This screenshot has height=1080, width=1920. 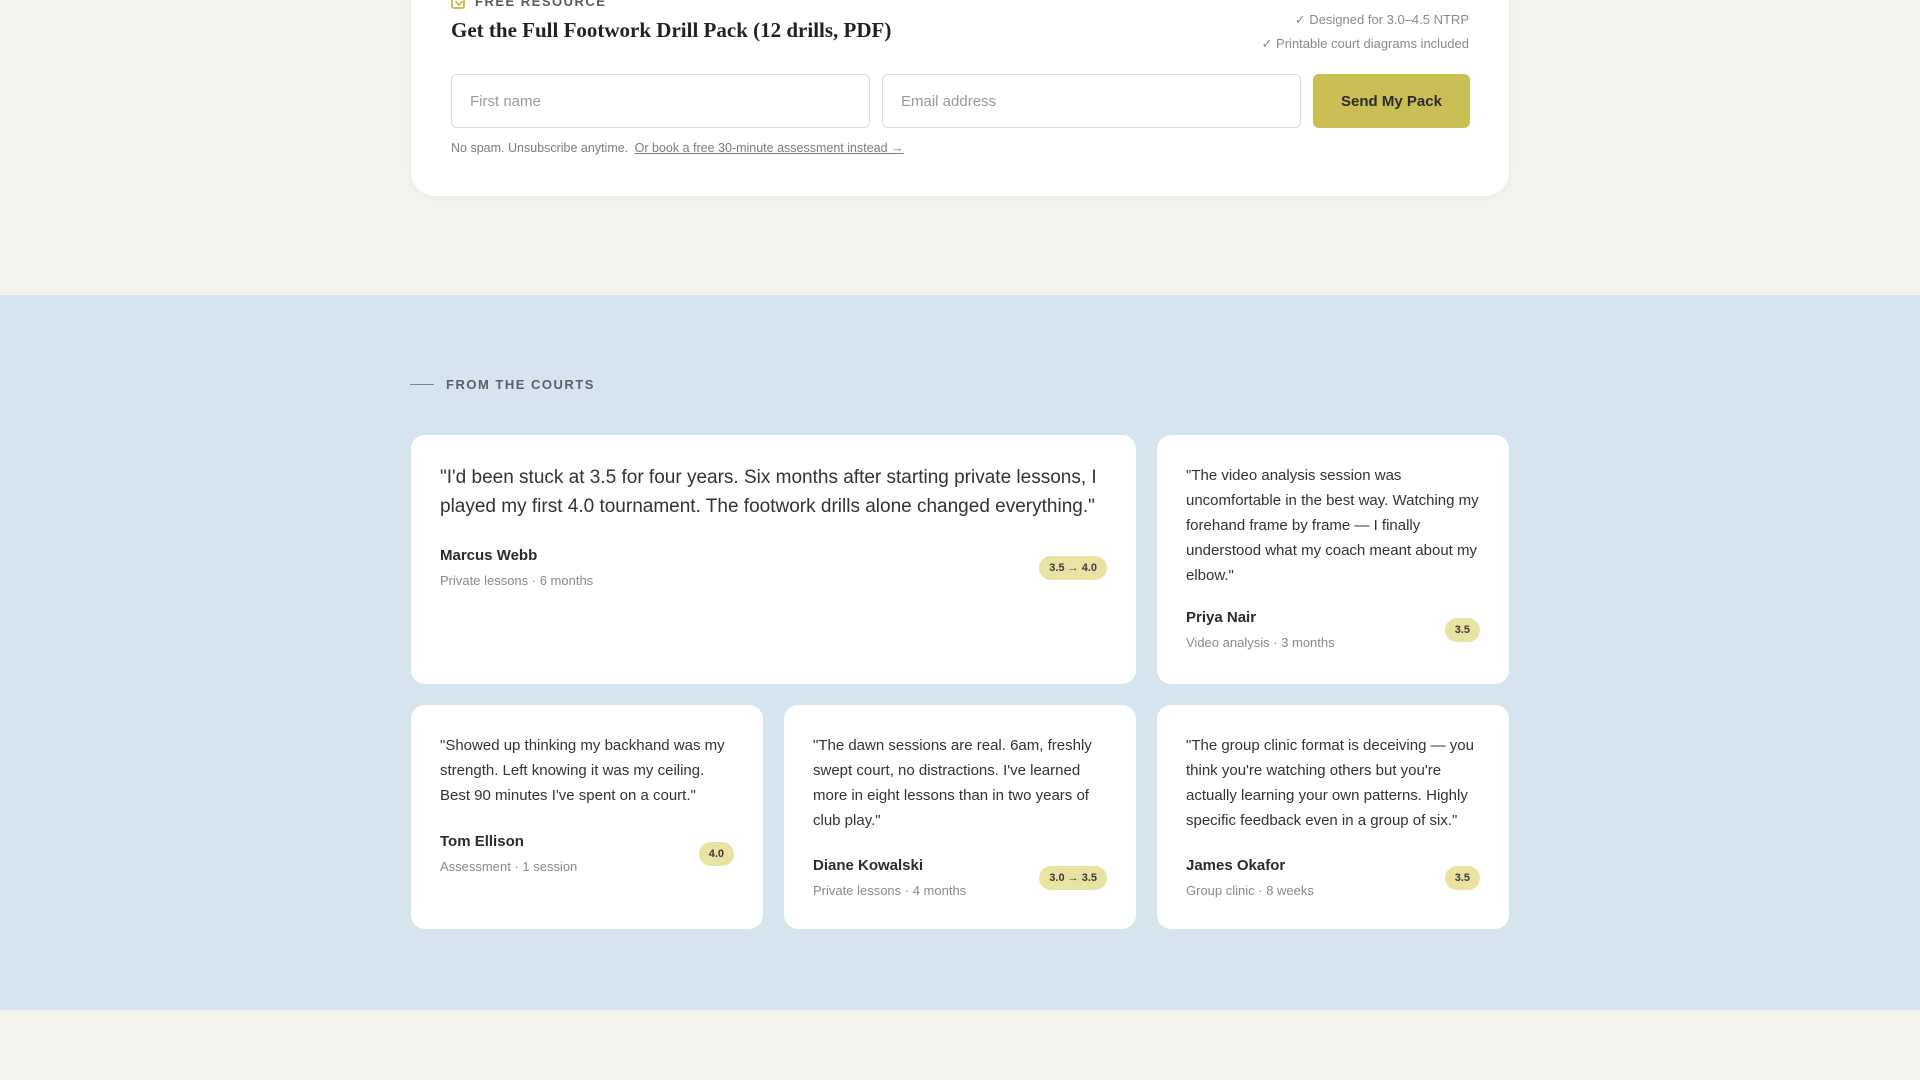 What do you see at coordinates (868, 865) in the screenshot?
I see `testimonial-author: Diane Kowalski` at bounding box center [868, 865].